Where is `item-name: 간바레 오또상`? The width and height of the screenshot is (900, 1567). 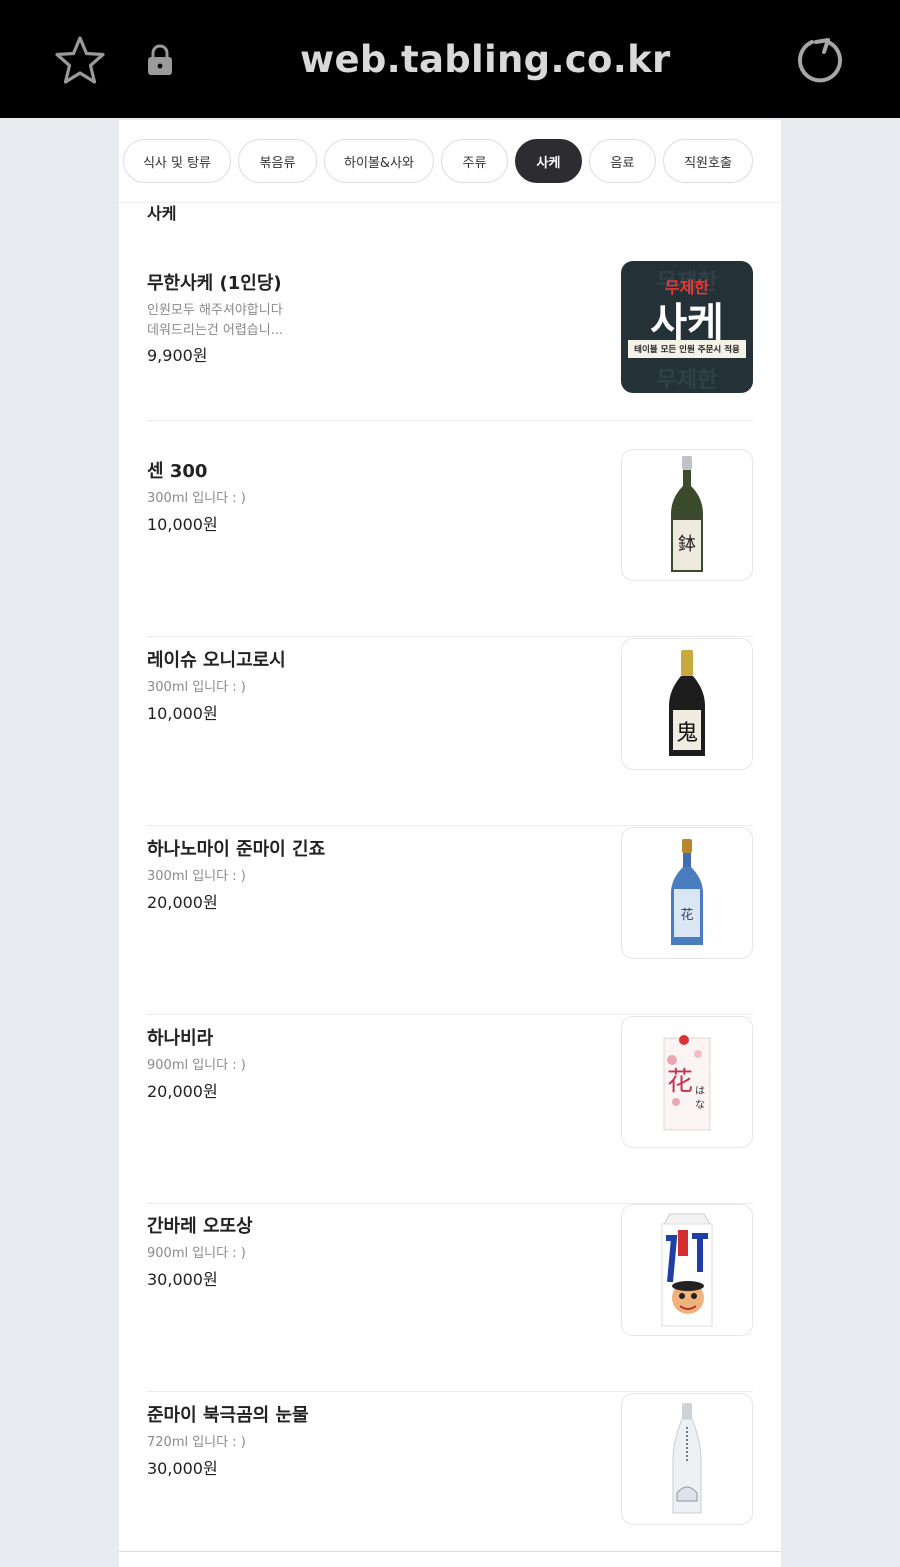
item-name: 간바레 오또상 is located at coordinates (200, 1226).